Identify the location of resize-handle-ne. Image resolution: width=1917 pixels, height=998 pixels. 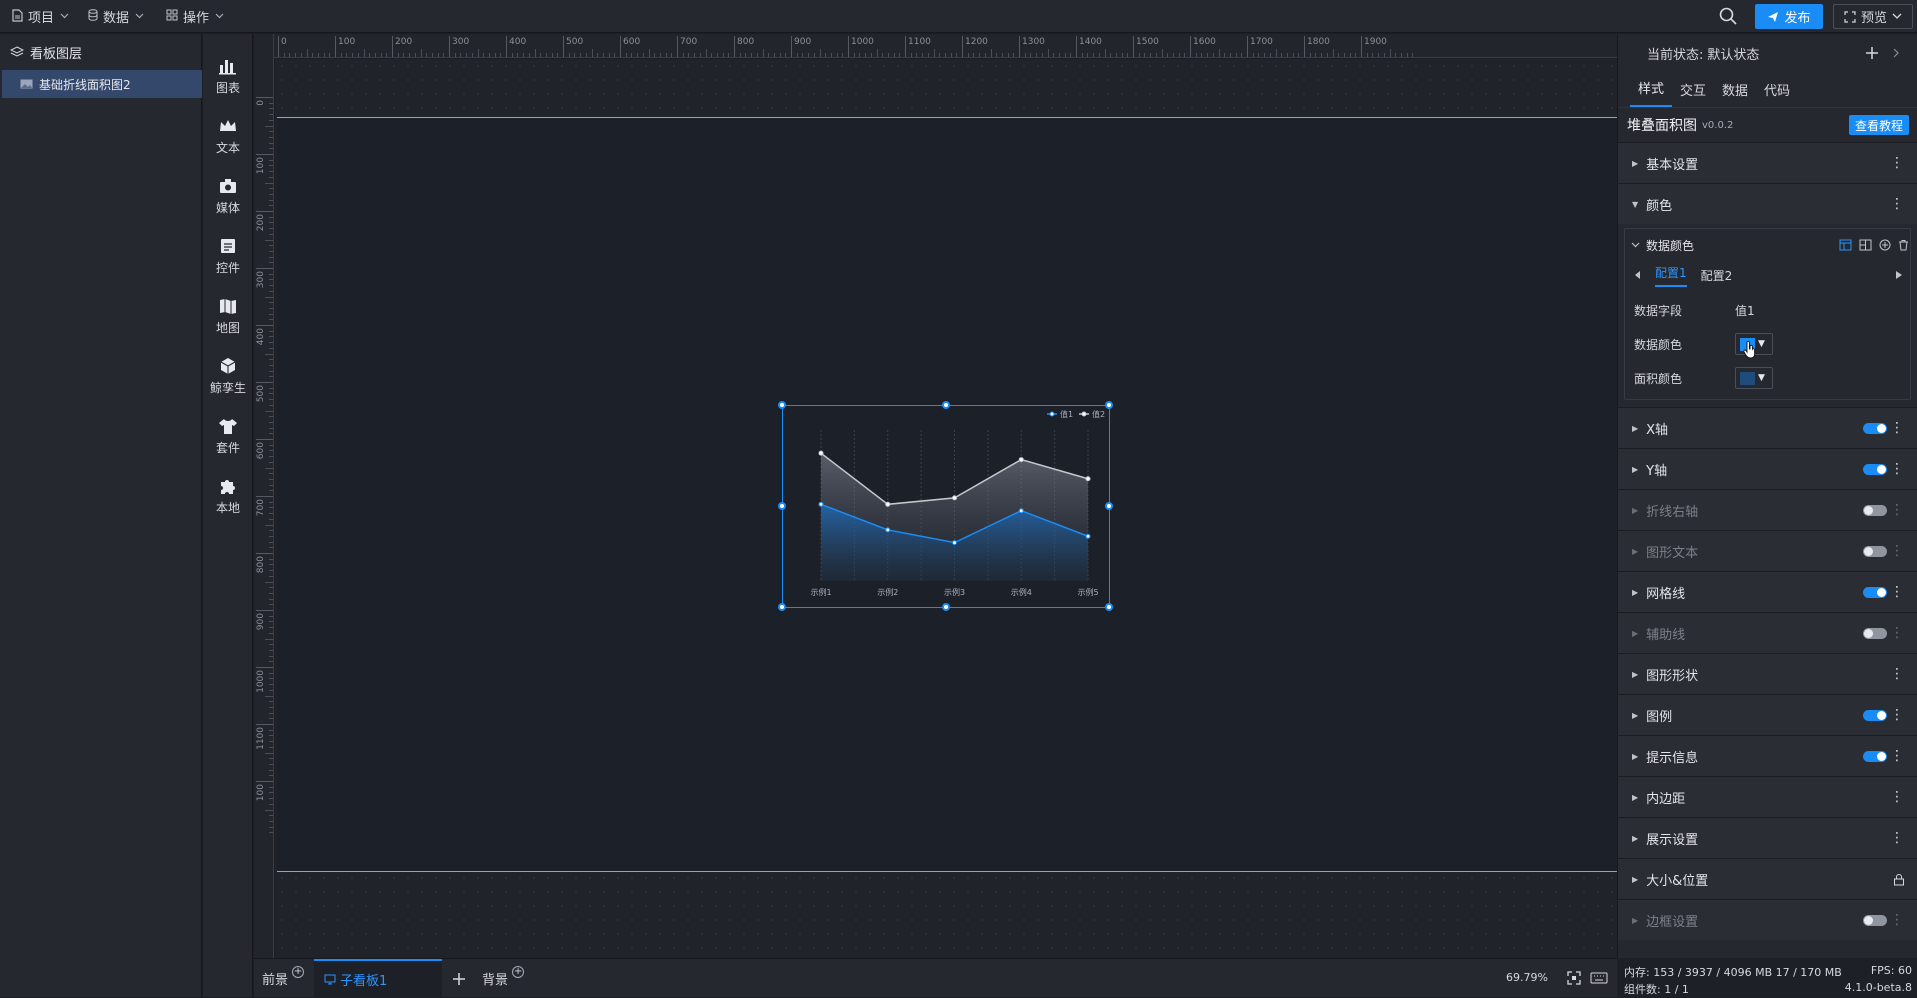
(1109, 405).